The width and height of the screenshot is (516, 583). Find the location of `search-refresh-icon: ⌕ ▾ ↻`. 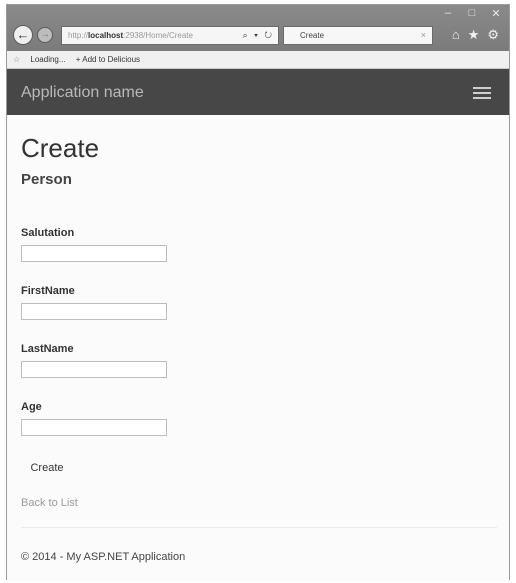

search-refresh-icon: ⌕ ▾ ↻ is located at coordinates (258, 35).